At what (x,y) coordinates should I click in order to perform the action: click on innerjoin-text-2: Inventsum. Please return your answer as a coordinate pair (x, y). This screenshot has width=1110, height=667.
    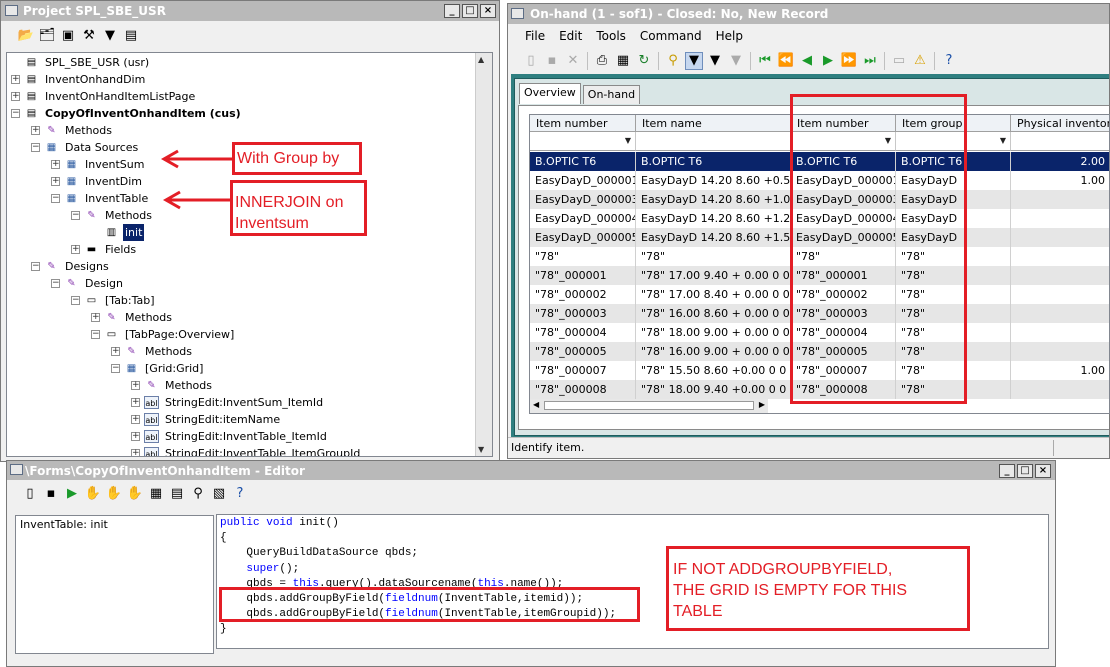
    Looking at the image, I should click on (272, 223).